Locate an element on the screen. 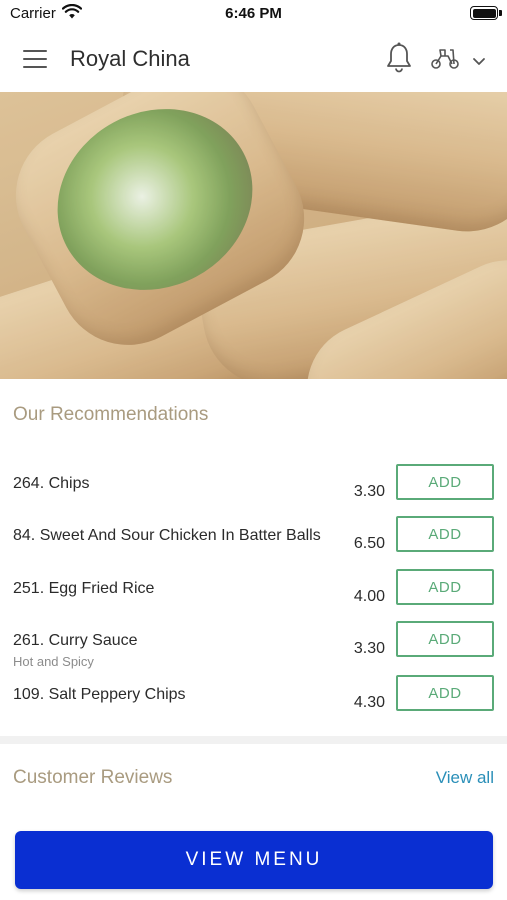  chevron-down-icon is located at coordinates (479, 63).